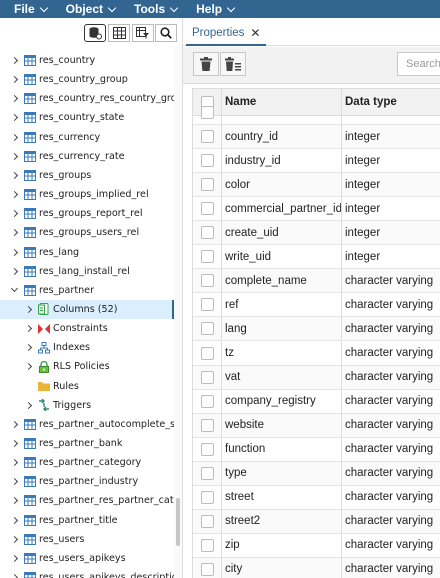 The image size is (440, 578). Describe the element at coordinates (87, 232) in the screenshot. I see `tree-item-res-groups-users-rel: res_groups_users_rel` at that location.